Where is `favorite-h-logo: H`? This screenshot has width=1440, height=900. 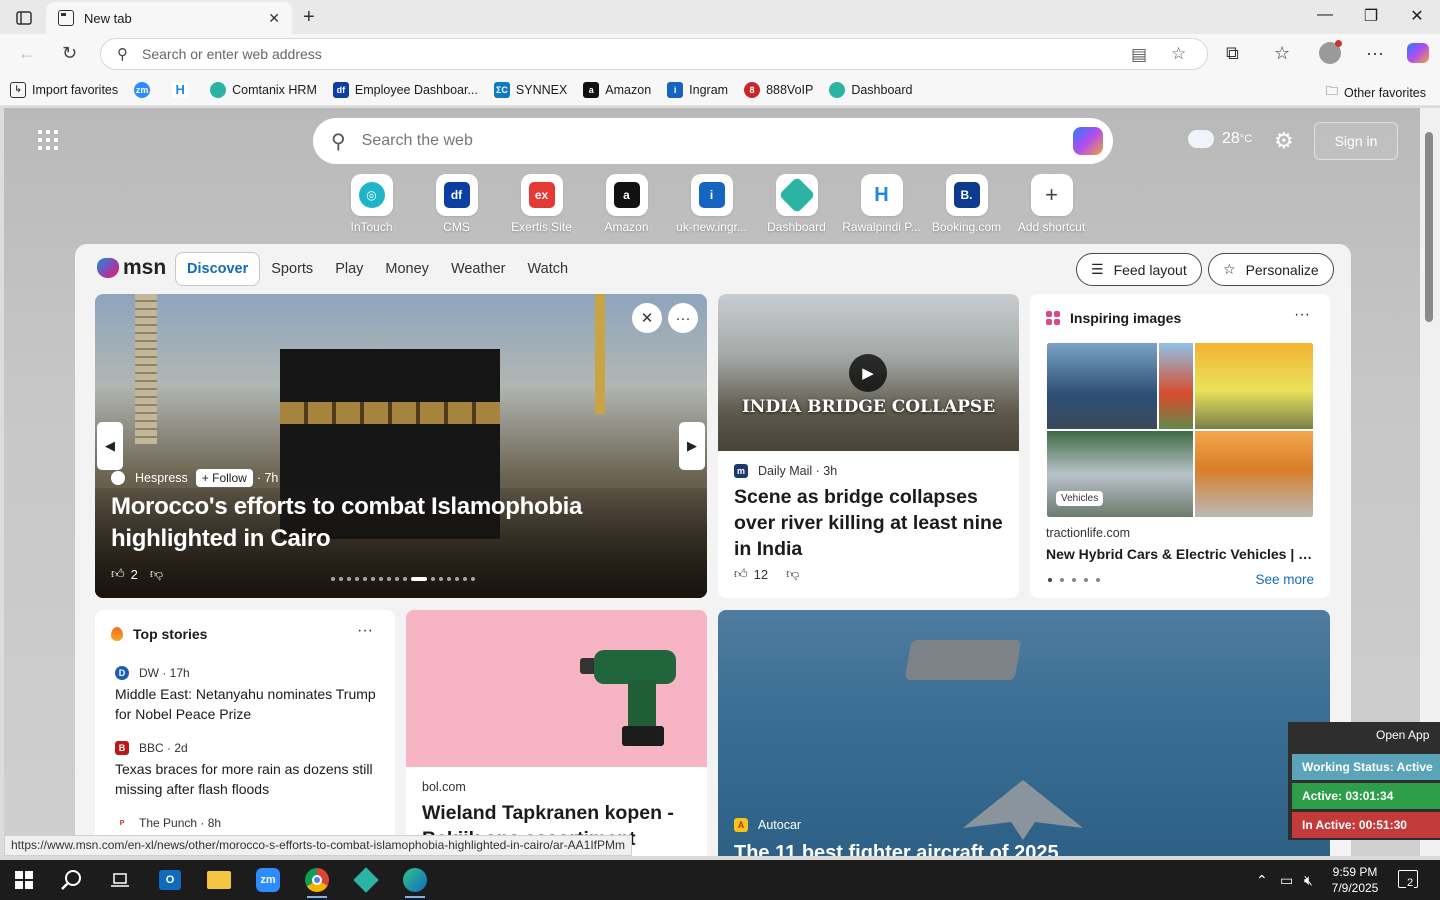
favorite-h-logo: H is located at coordinates (183, 89).